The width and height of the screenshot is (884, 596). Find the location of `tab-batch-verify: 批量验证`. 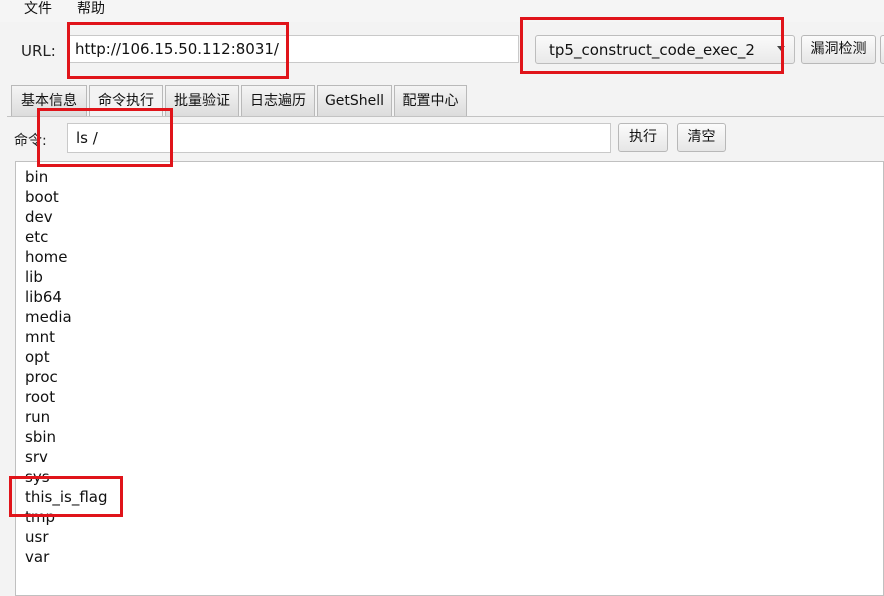

tab-batch-verify: 批量验证 is located at coordinates (202, 100).